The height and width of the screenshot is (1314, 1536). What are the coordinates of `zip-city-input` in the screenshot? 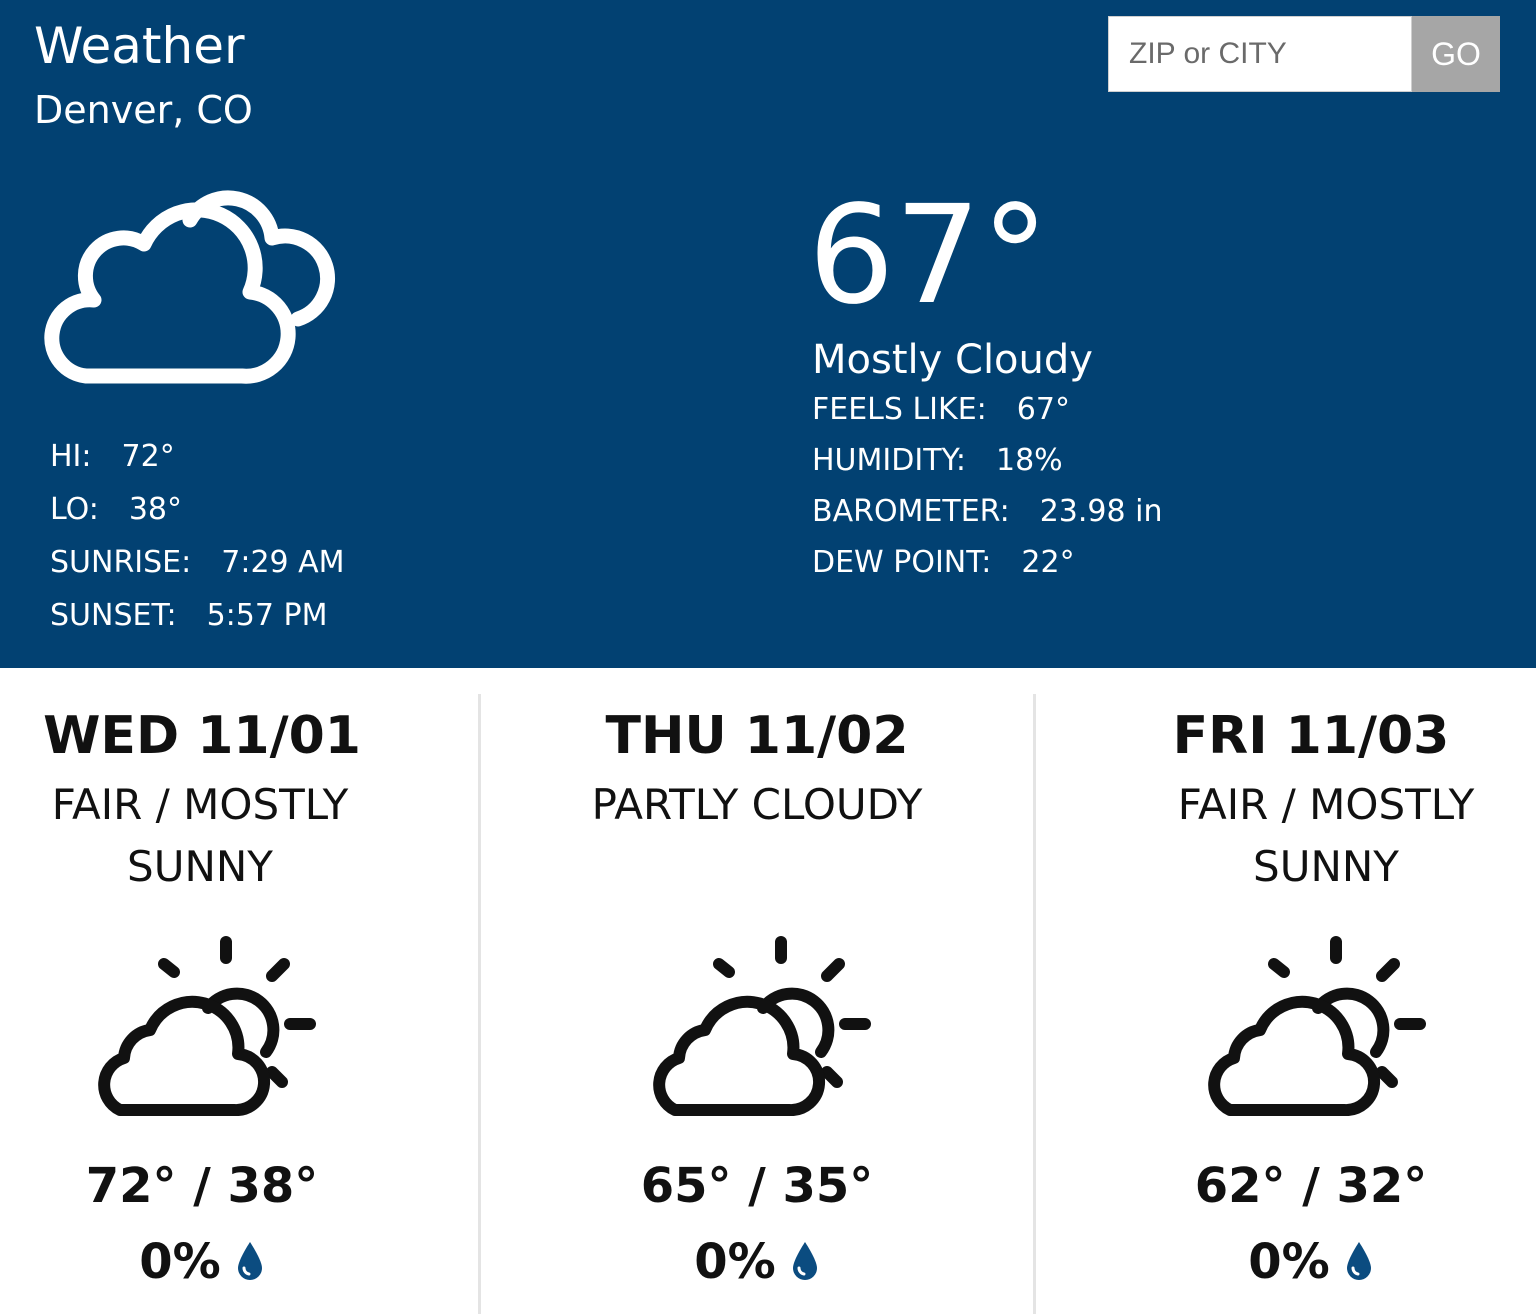 It's located at (1260, 54).